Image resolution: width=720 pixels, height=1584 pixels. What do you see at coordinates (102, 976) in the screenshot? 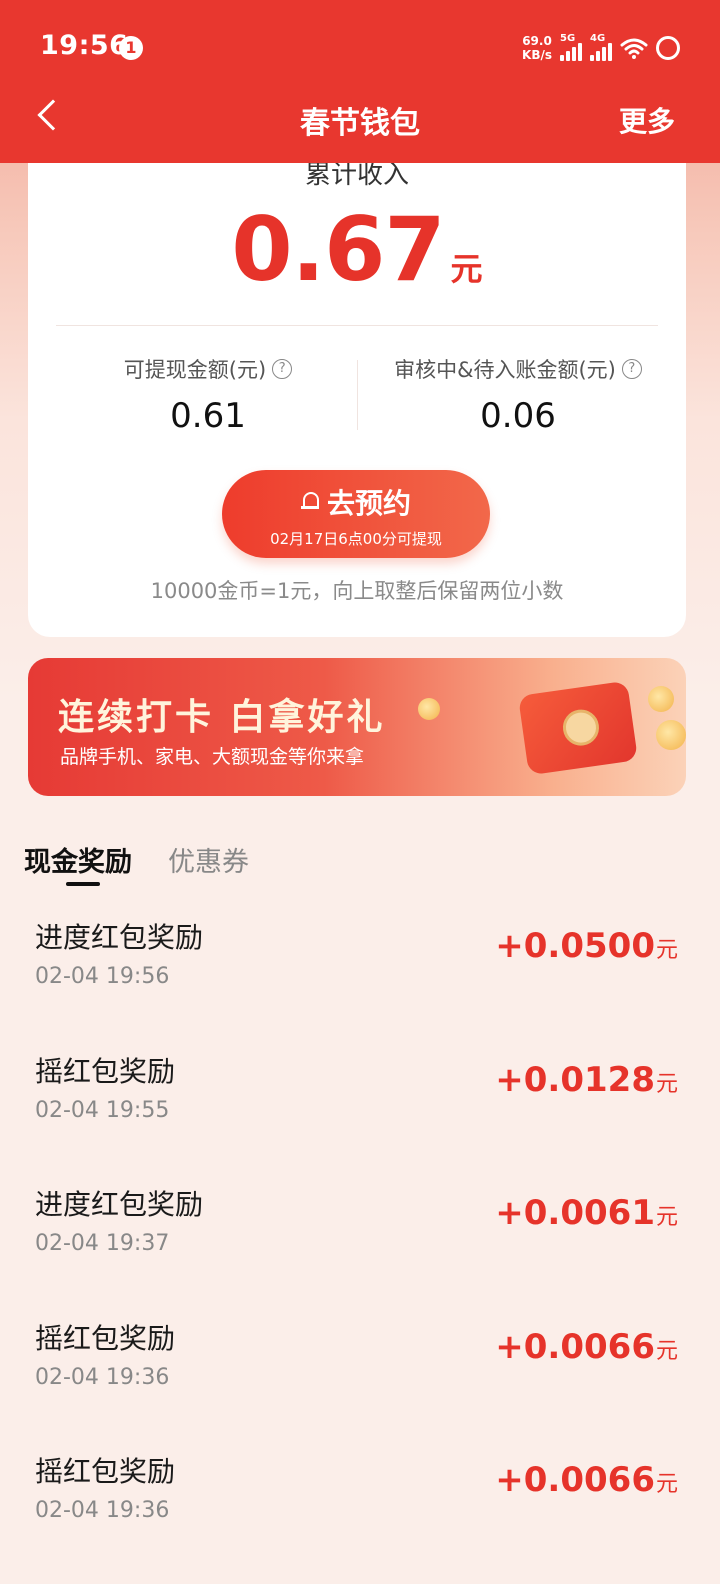
I see `record-time: 02-04 19:56` at bounding box center [102, 976].